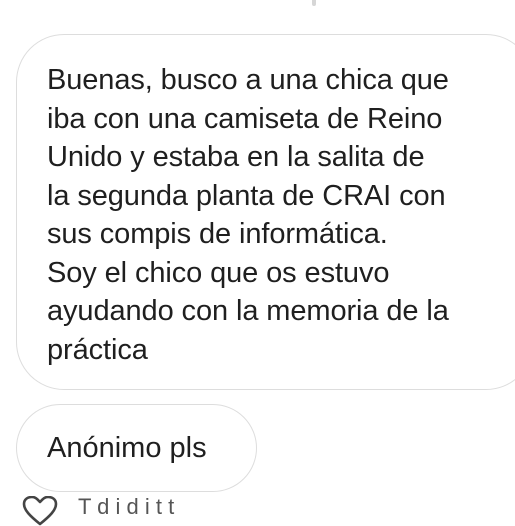 This screenshot has width=515, height=526. I want to click on heart-icon, so click(40, 511).